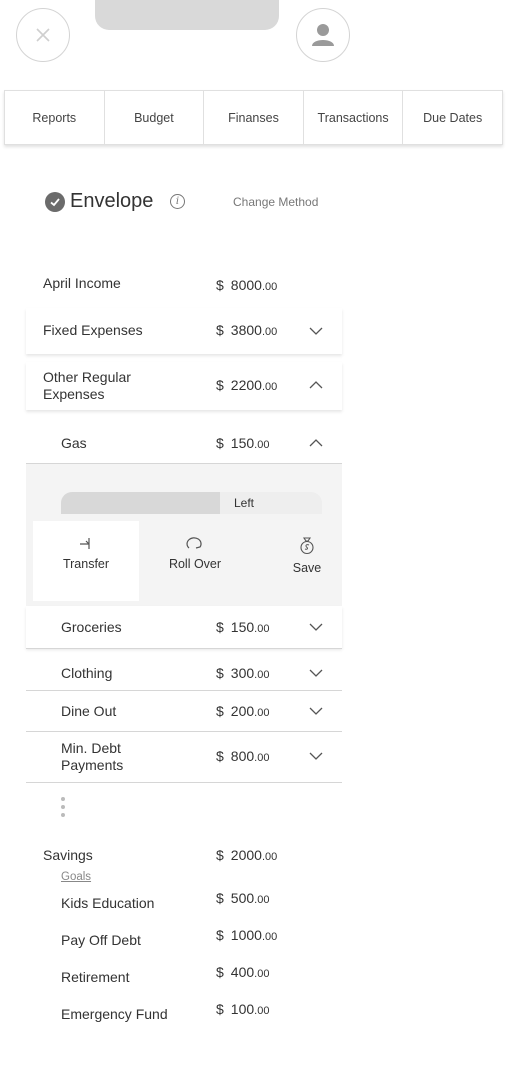  I want to click on more-icon, so click(64, 809).